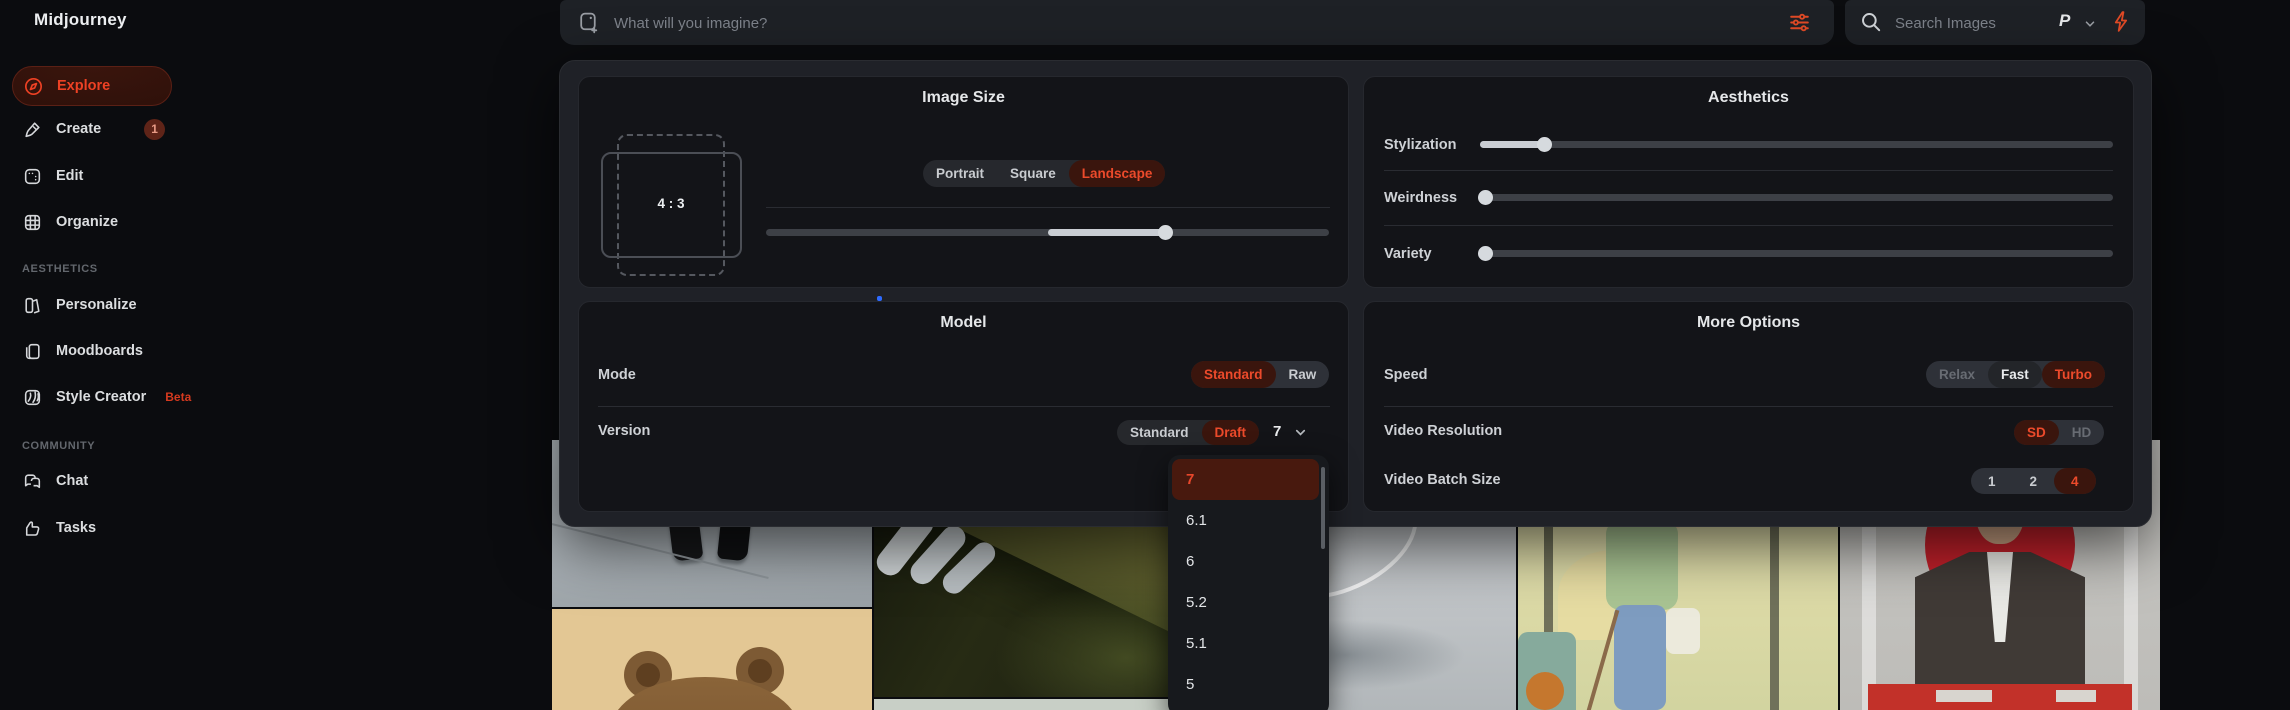 The image size is (2290, 710). Describe the element at coordinates (1642, 565) in the screenshot. I see `girl-shirt` at that location.